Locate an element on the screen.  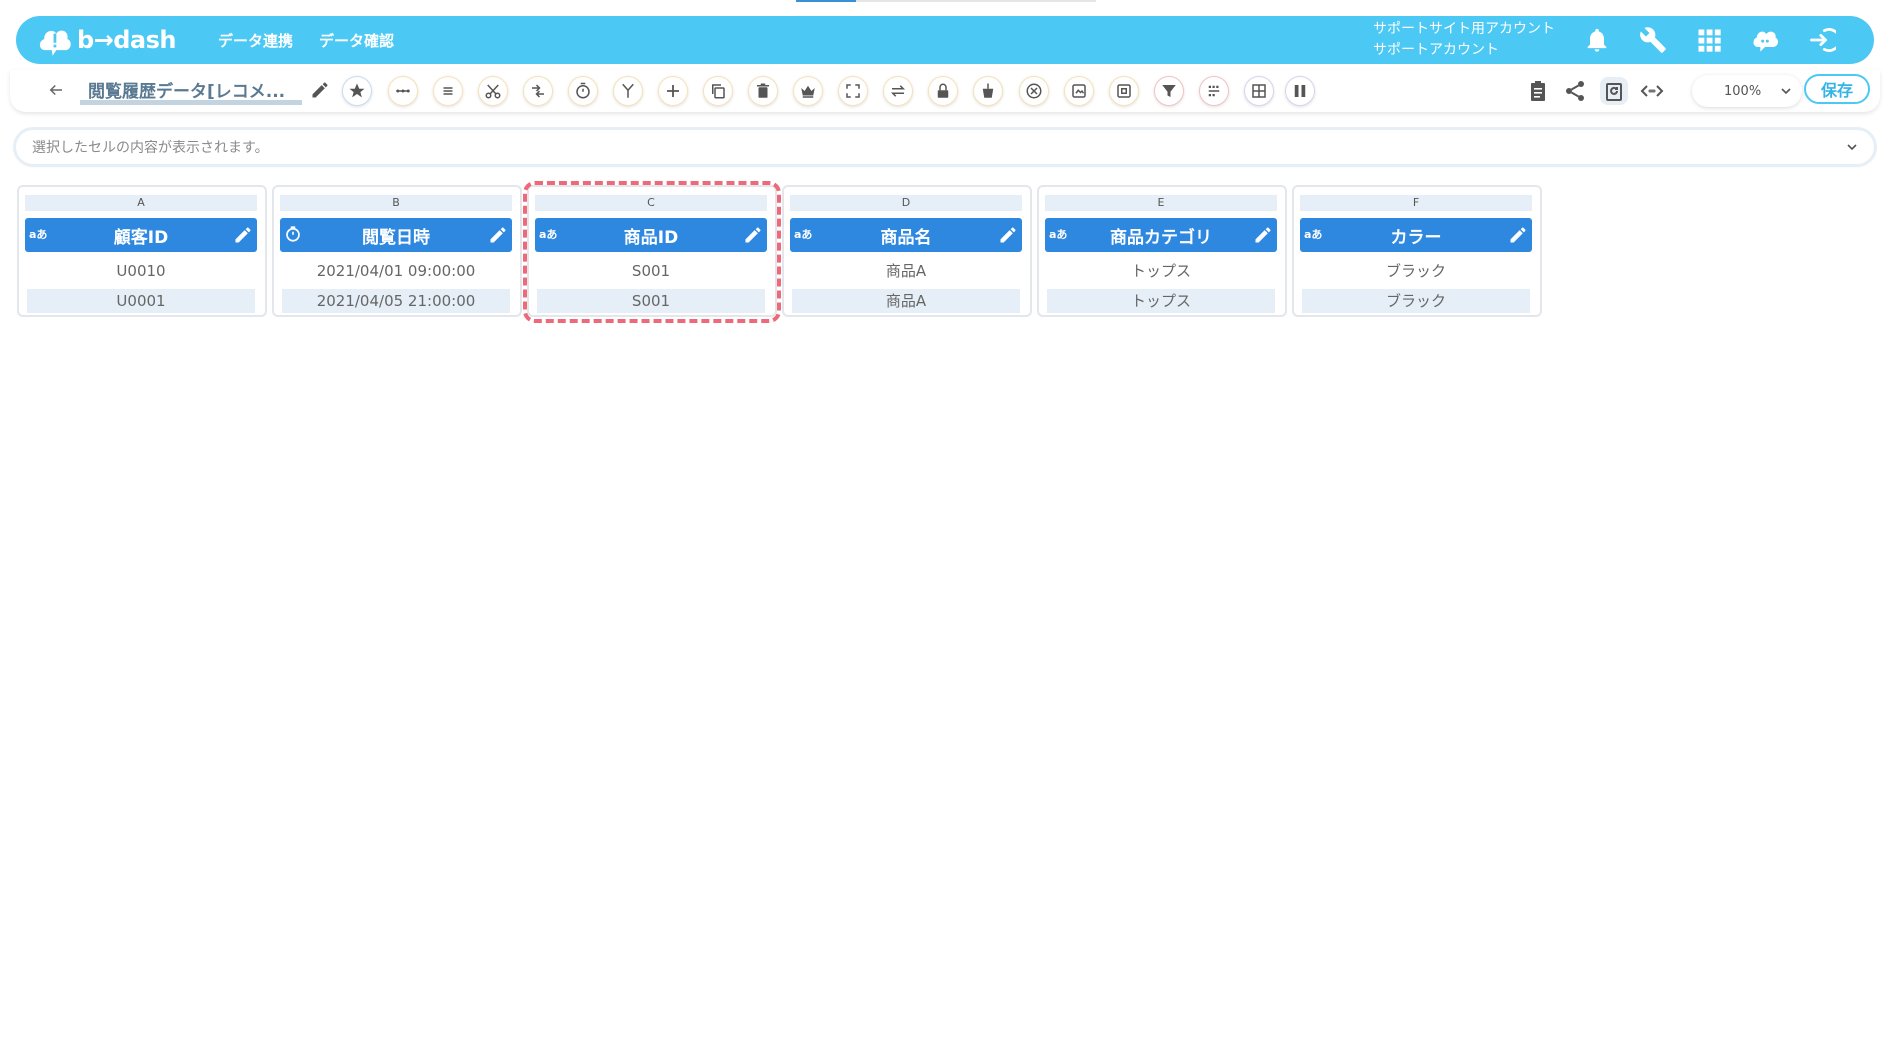
transform-icon is located at coordinates (538, 91).